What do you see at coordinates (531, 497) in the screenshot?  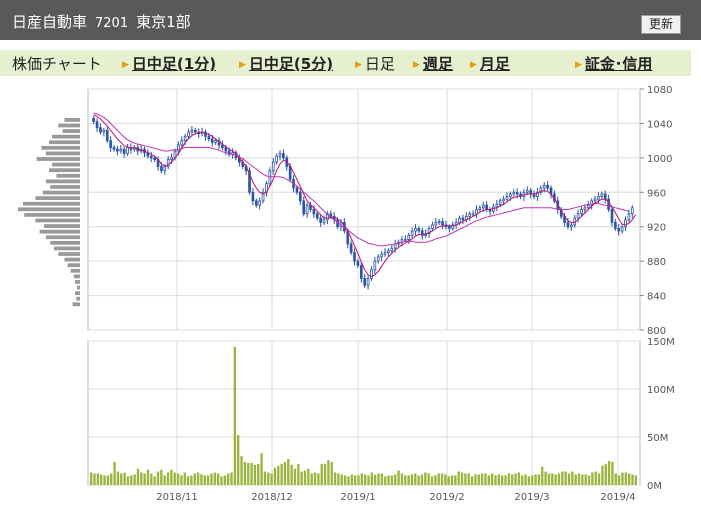 I see `month-label: 2019/3` at bounding box center [531, 497].